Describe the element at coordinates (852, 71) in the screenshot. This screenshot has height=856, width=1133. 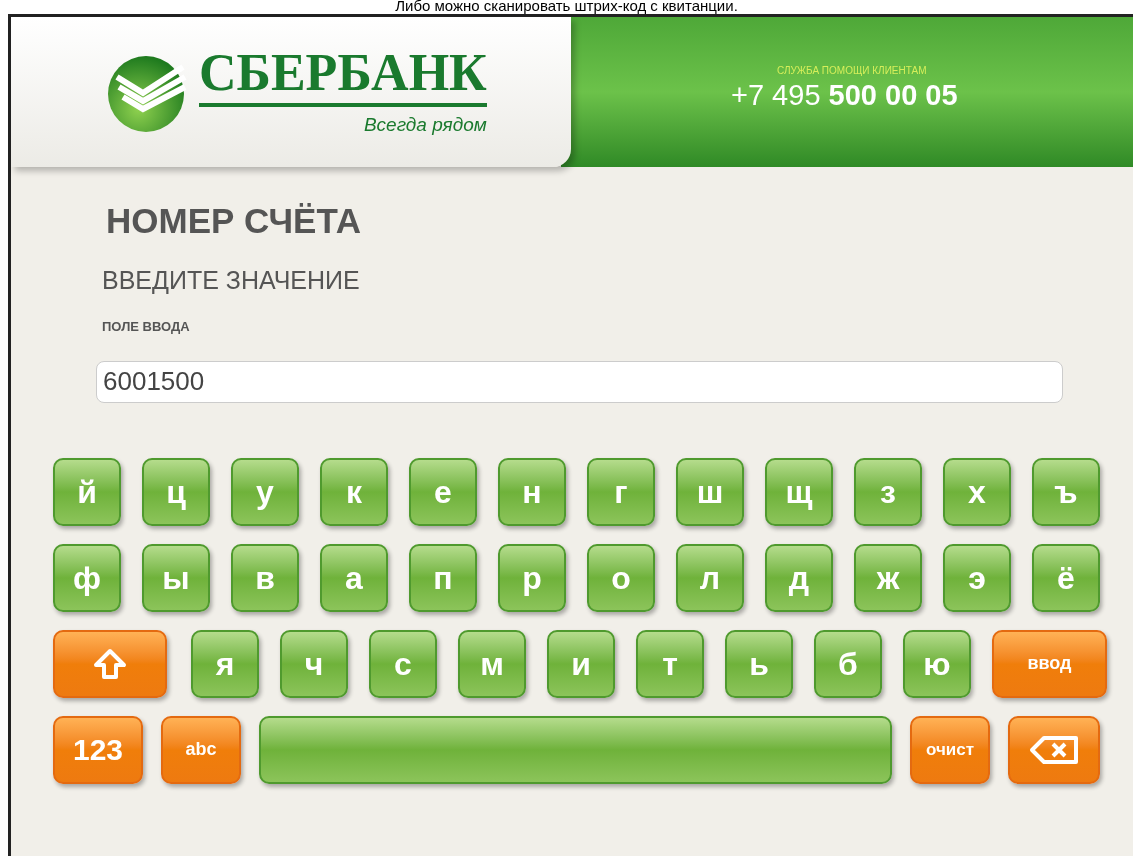
I see `help-label: СЛУЖБА ПОМОЩИ КЛИЕНТАМ` at that location.